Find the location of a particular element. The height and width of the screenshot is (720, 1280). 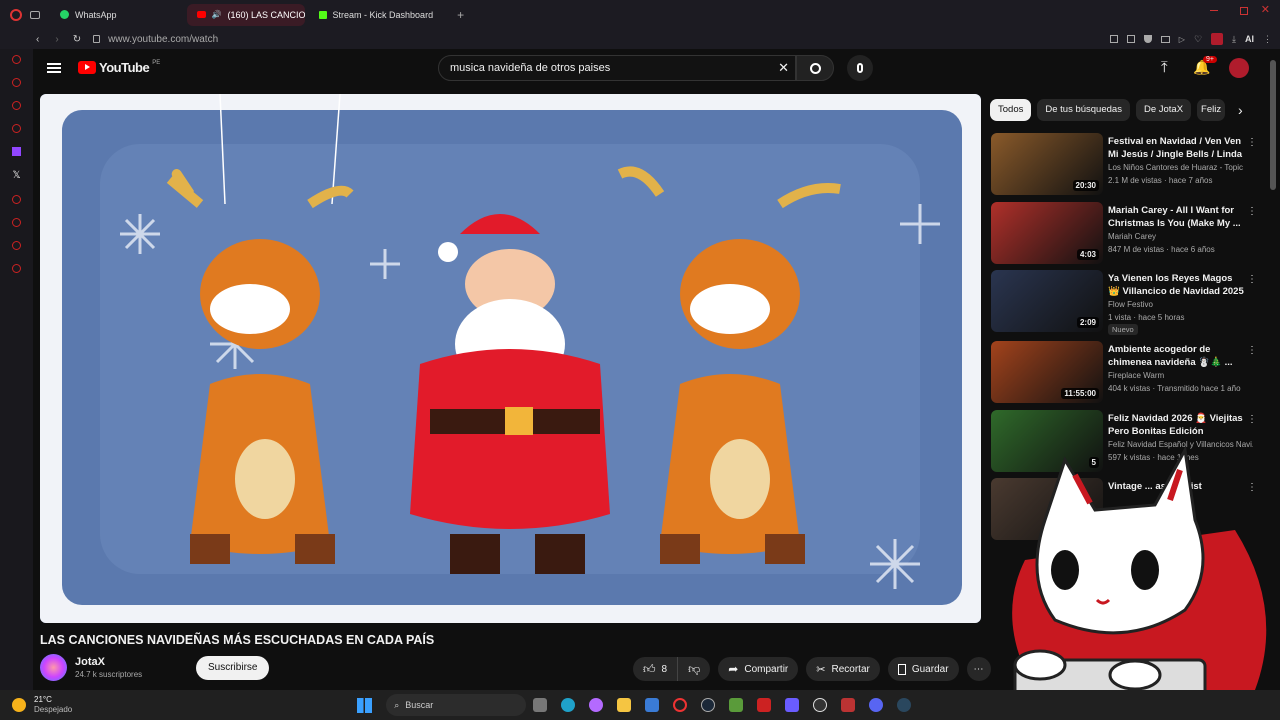

twitch-icon is located at coordinates (16, 151).